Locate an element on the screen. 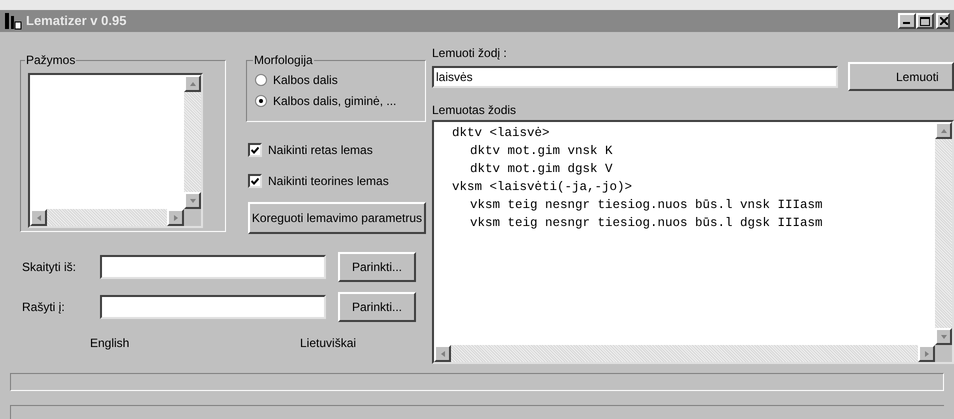 The width and height of the screenshot is (954, 419). field-label: Rašyti į: is located at coordinates (44, 307).